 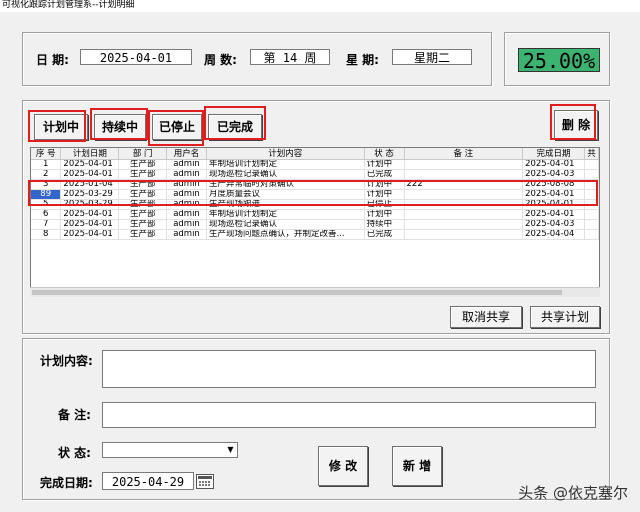 I want to click on col-header-status: 状 态, so click(x=384, y=154).